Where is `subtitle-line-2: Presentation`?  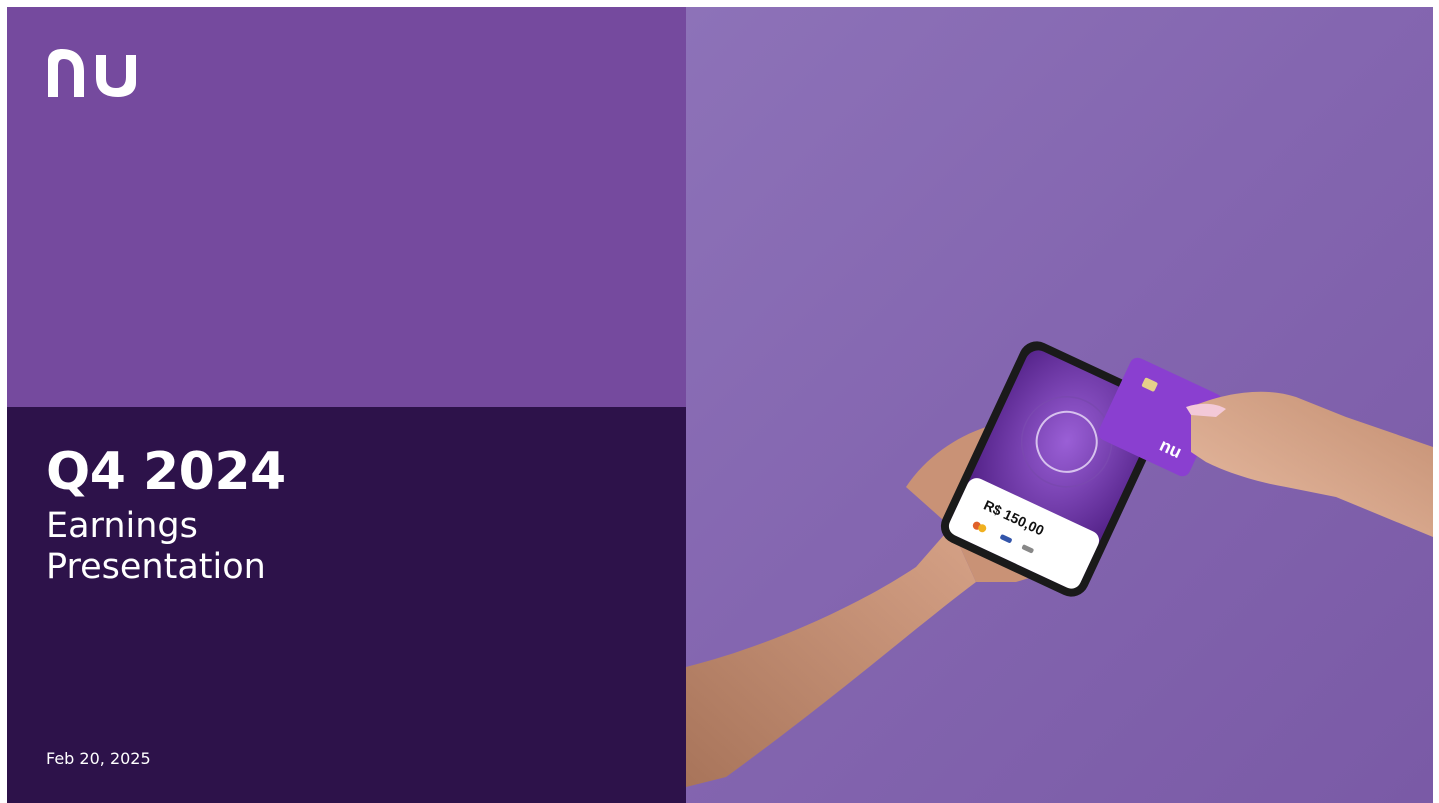
subtitle-line-2: Presentation is located at coordinates (156, 567).